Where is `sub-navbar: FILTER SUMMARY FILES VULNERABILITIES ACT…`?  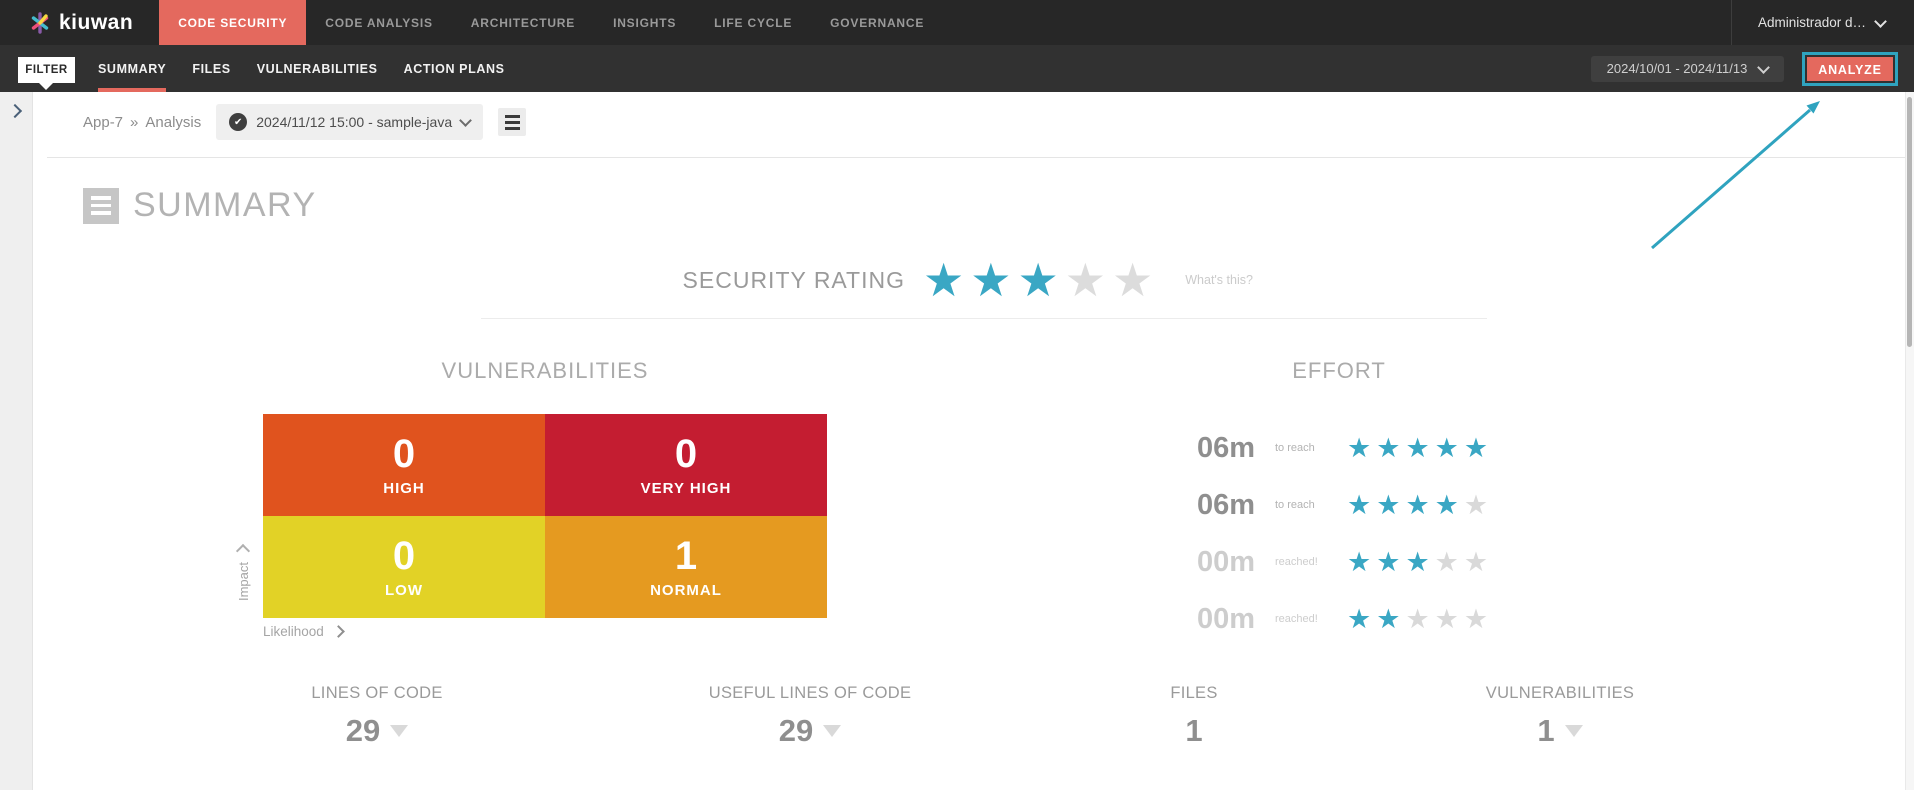
sub-navbar: FILTER SUMMARY FILES VULNERABILITIES ACT… is located at coordinates (957, 68).